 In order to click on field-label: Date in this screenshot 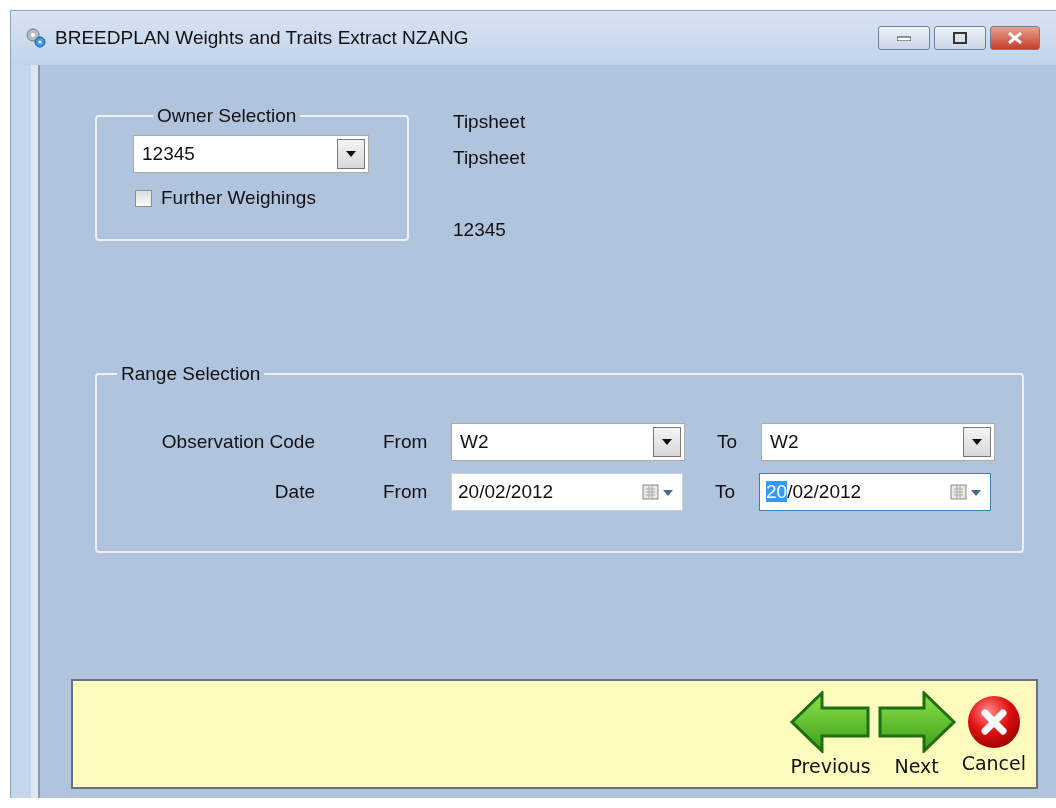, I will do `click(294, 492)`.